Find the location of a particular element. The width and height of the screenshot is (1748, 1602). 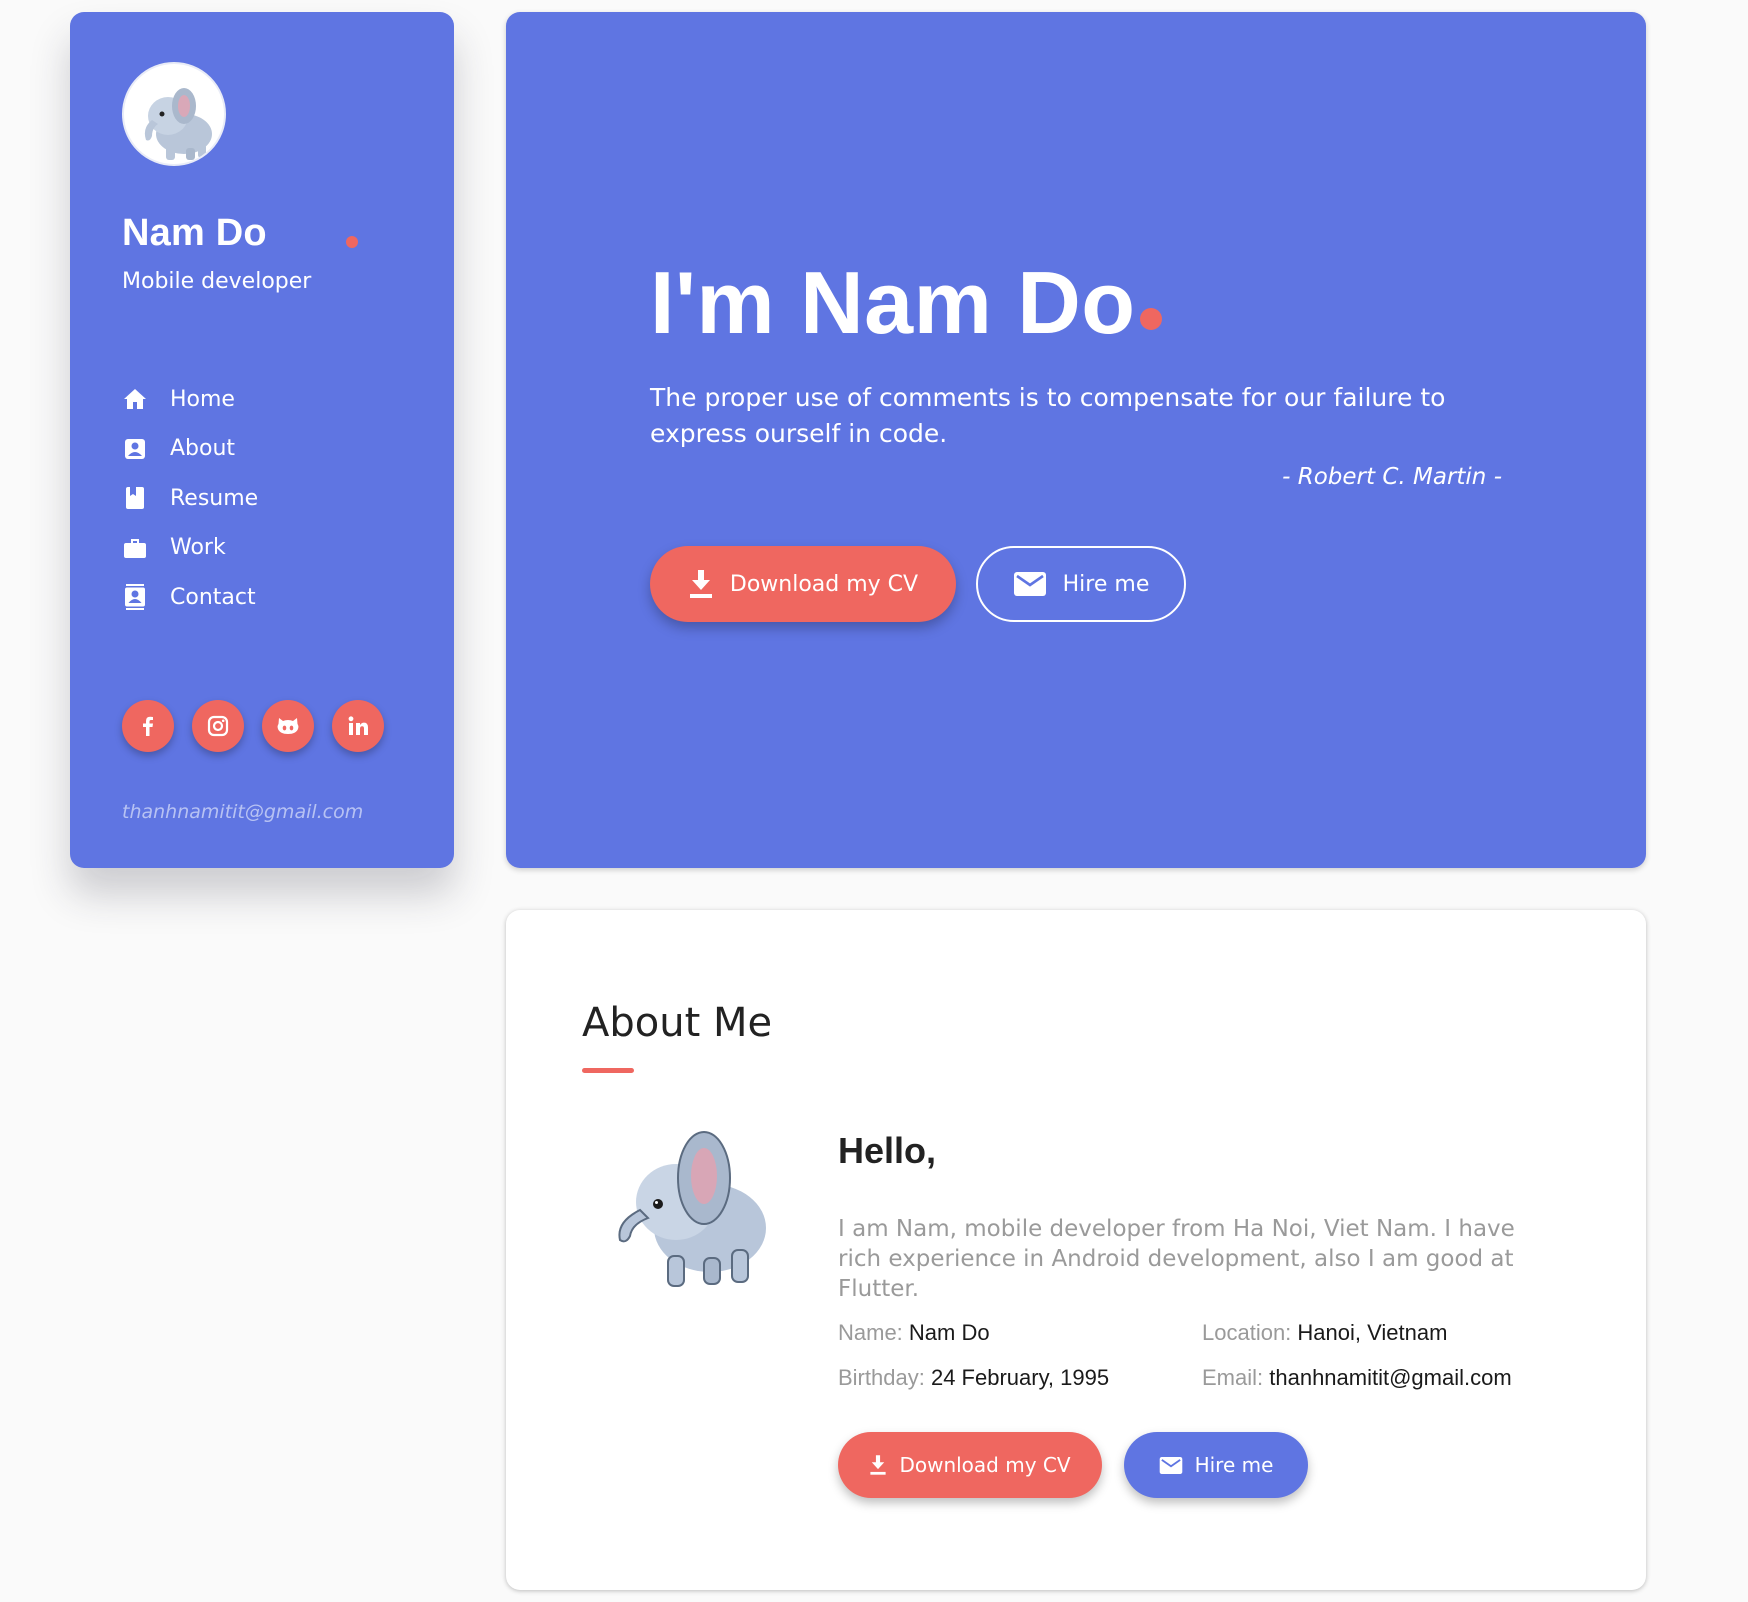

nav-label-resume: Resume is located at coordinates (214, 498).